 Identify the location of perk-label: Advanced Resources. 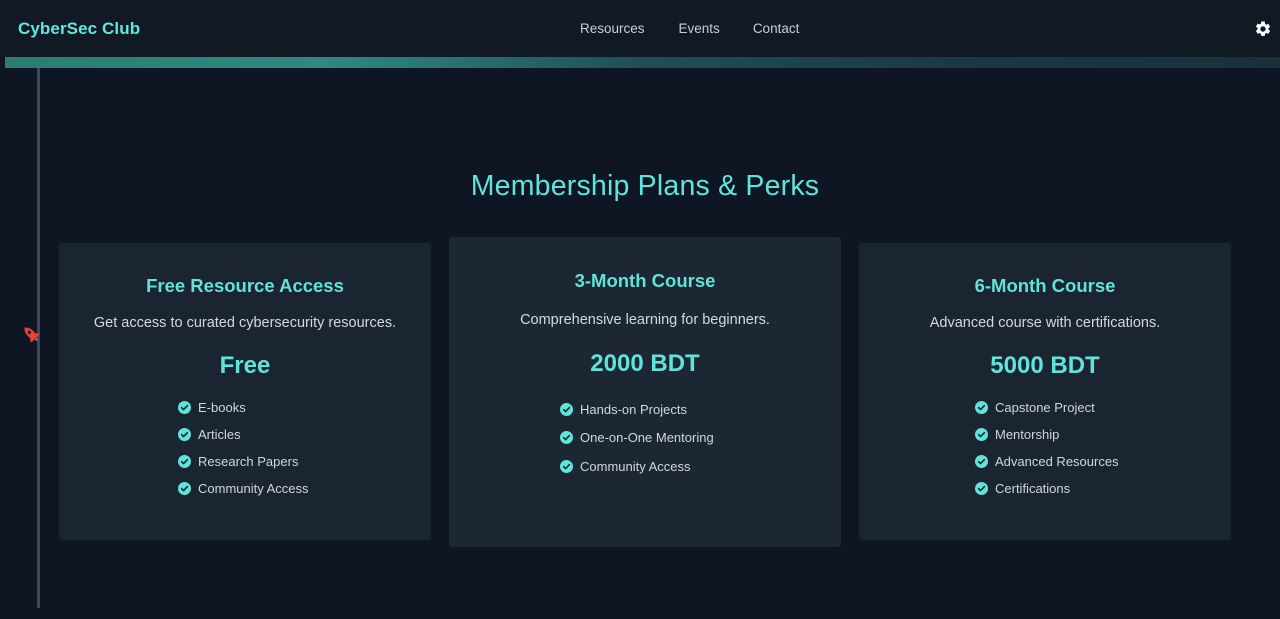
(1057, 461).